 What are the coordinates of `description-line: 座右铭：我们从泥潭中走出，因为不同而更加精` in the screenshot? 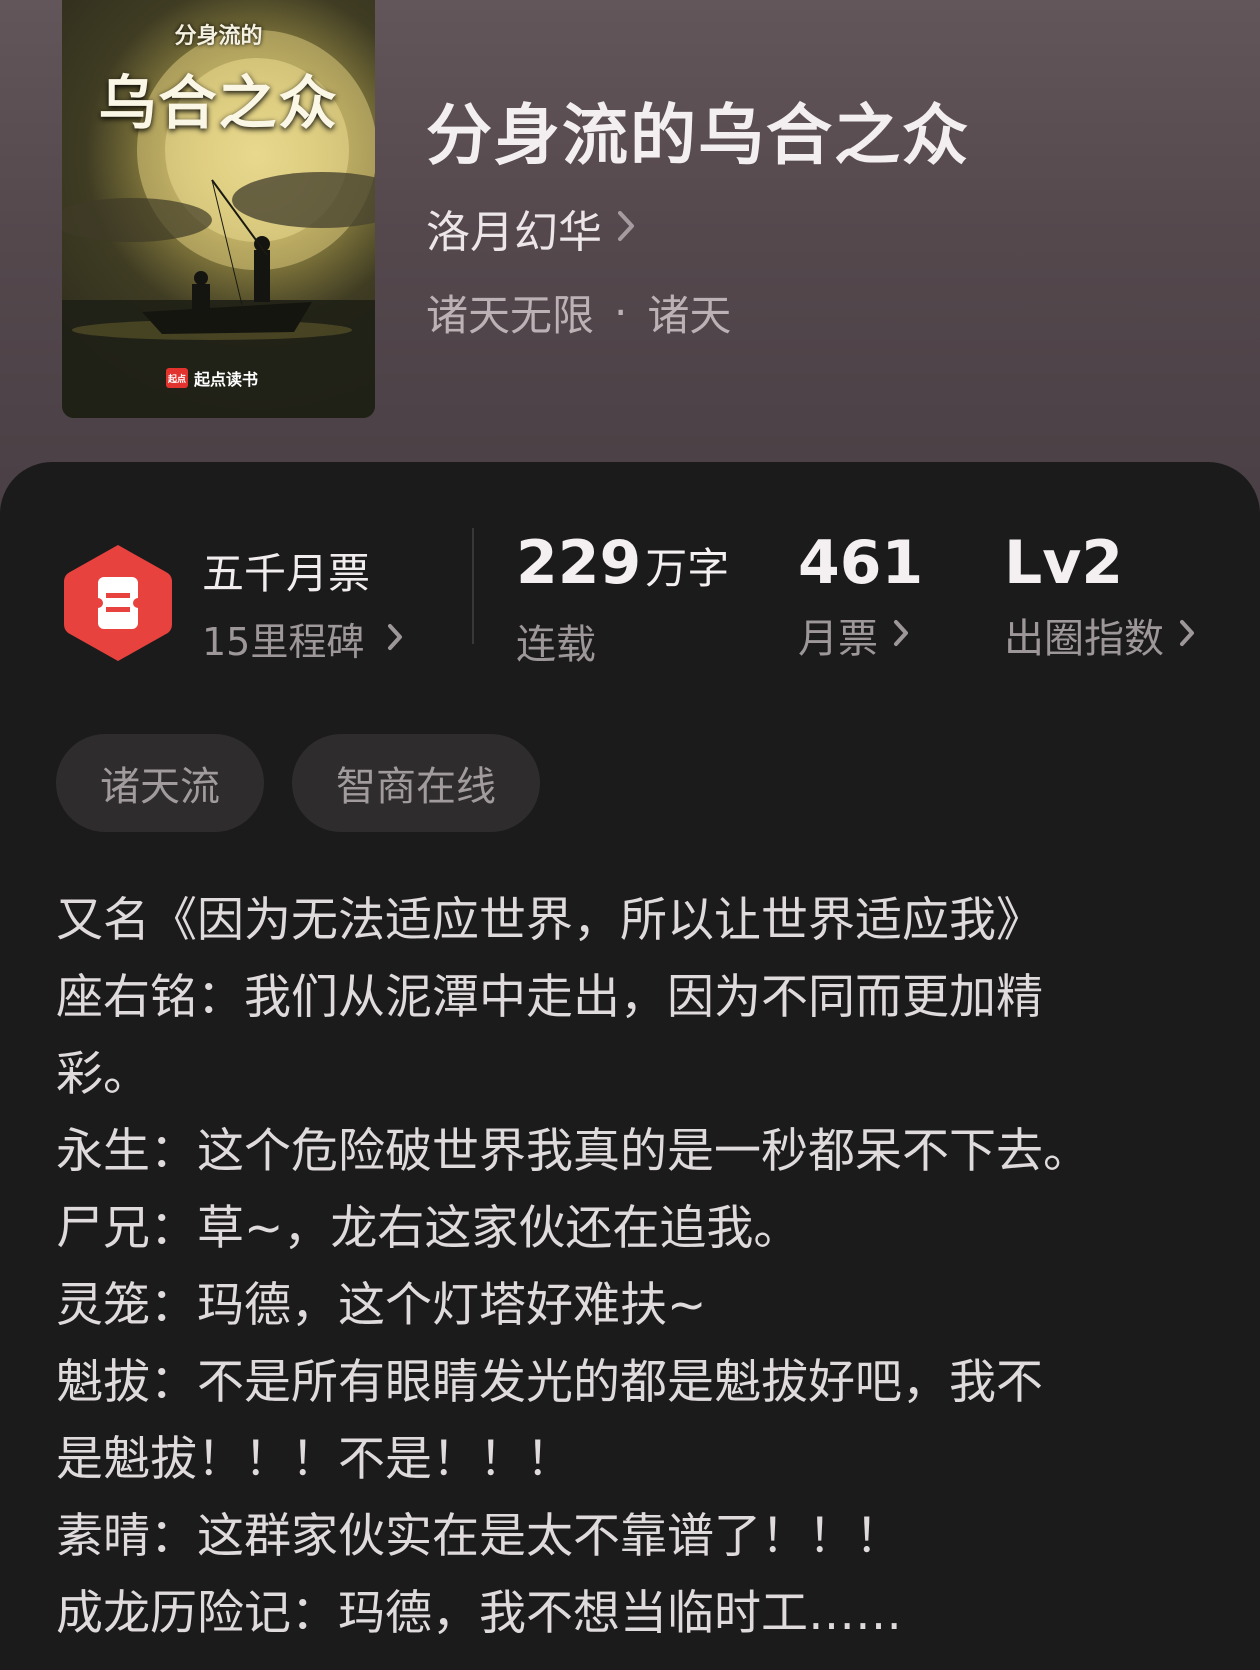 It's located at (549, 997).